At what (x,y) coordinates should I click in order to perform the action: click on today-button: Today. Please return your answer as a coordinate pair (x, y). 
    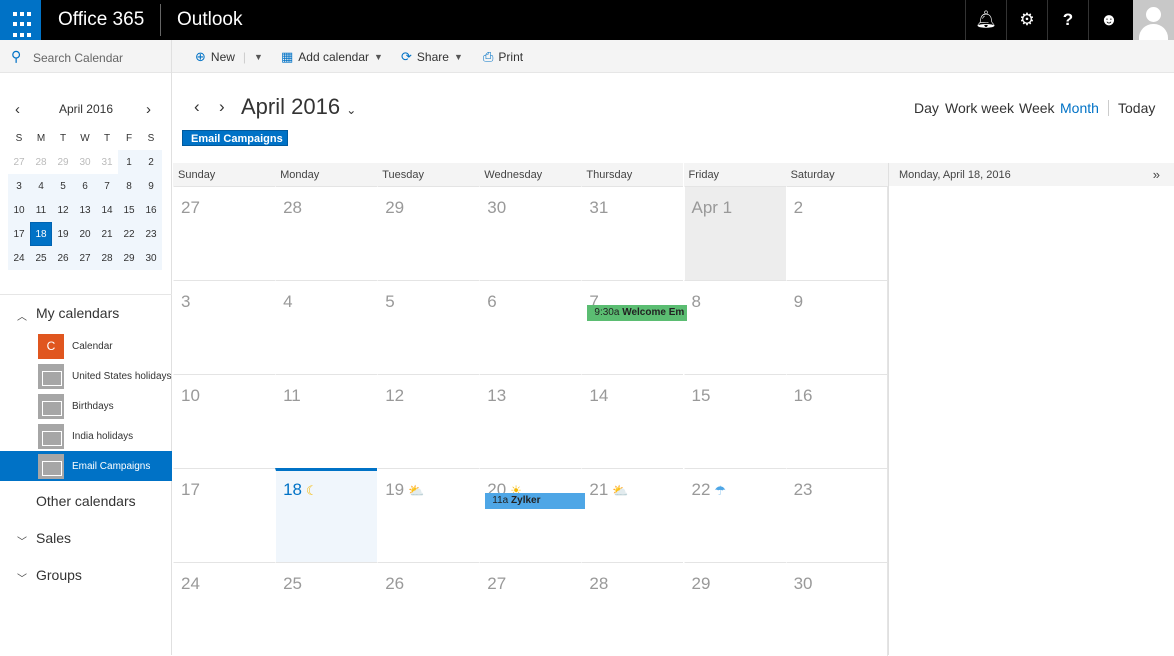
    Looking at the image, I should click on (1136, 108).